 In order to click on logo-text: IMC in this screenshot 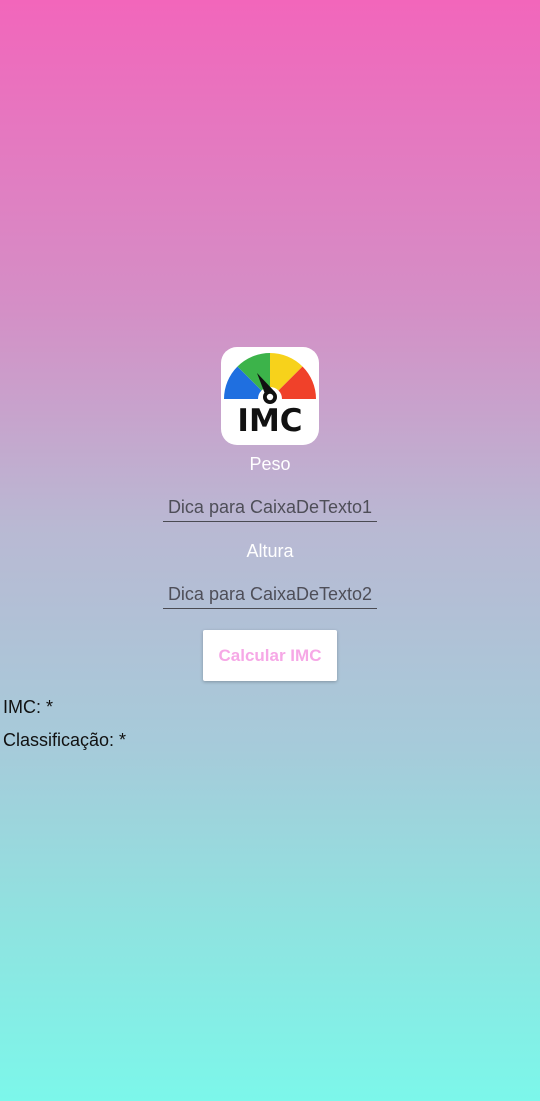, I will do `click(270, 421)`.